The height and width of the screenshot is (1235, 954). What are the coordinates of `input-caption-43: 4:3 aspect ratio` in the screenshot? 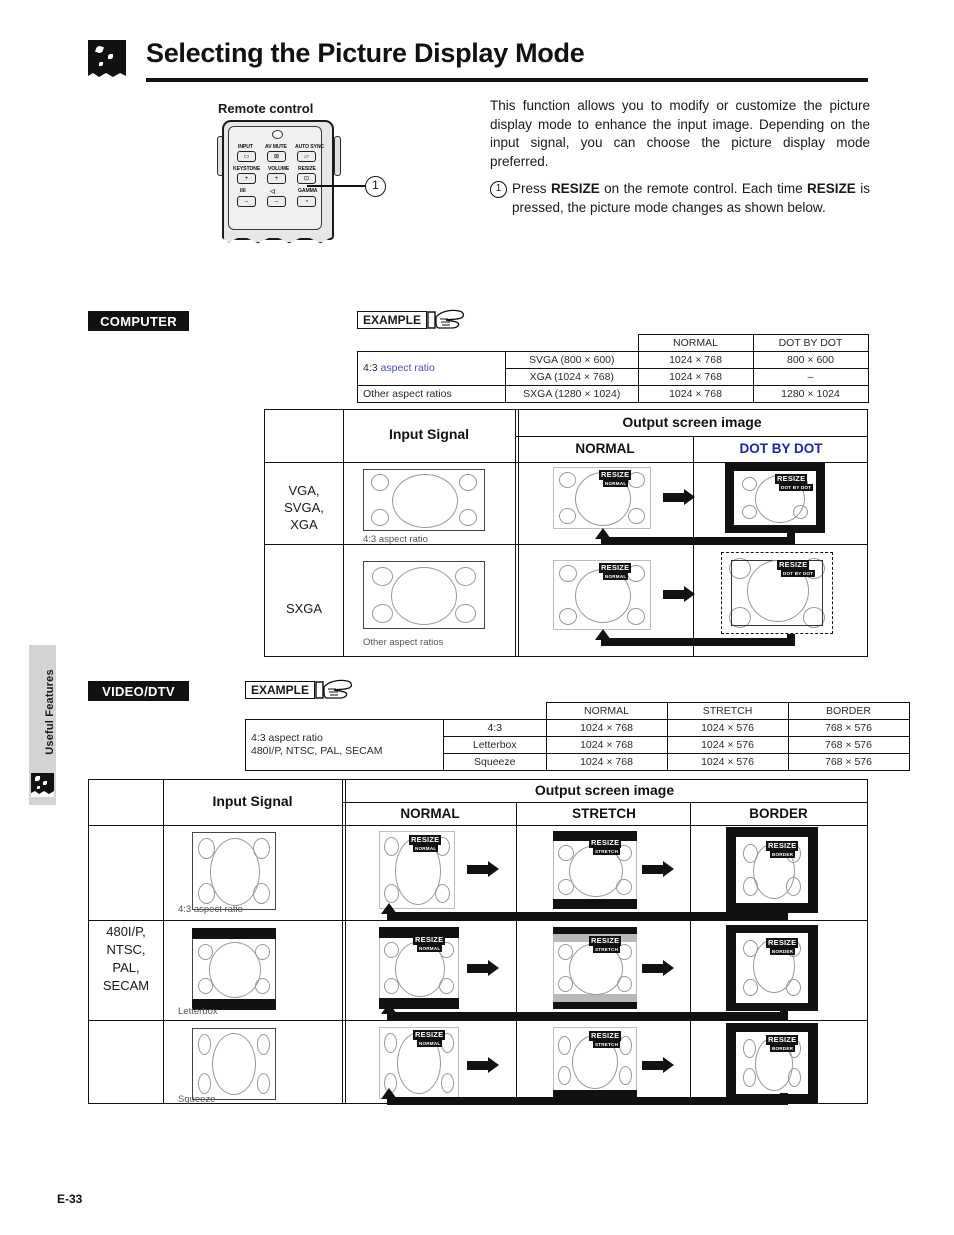 It's located at (210, 909).